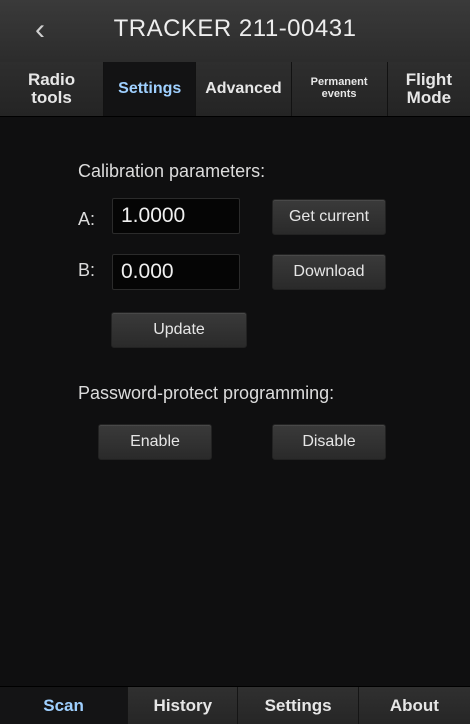 The width and height of the screenshot is (470, 724). I want to click on tab-flight-mode: Flight Mode, so click(428, 89).